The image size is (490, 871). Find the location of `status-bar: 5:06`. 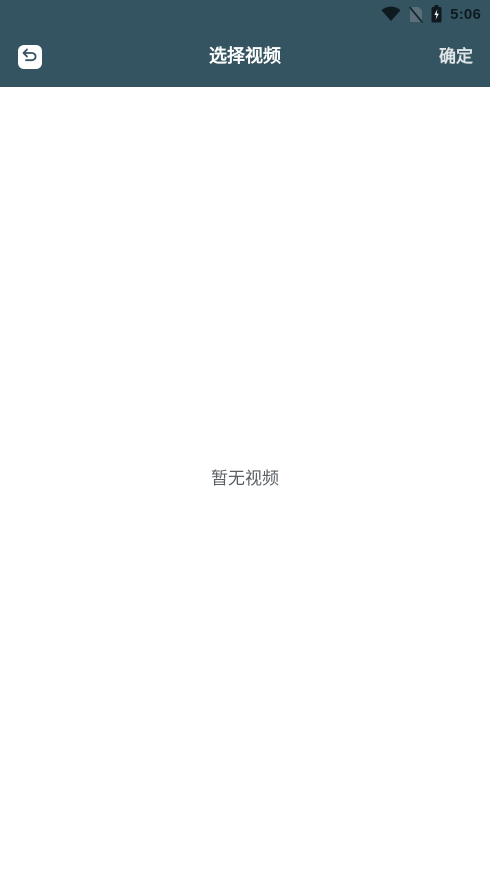

status-bar: 5:06 is located at coordinates (245, 14).